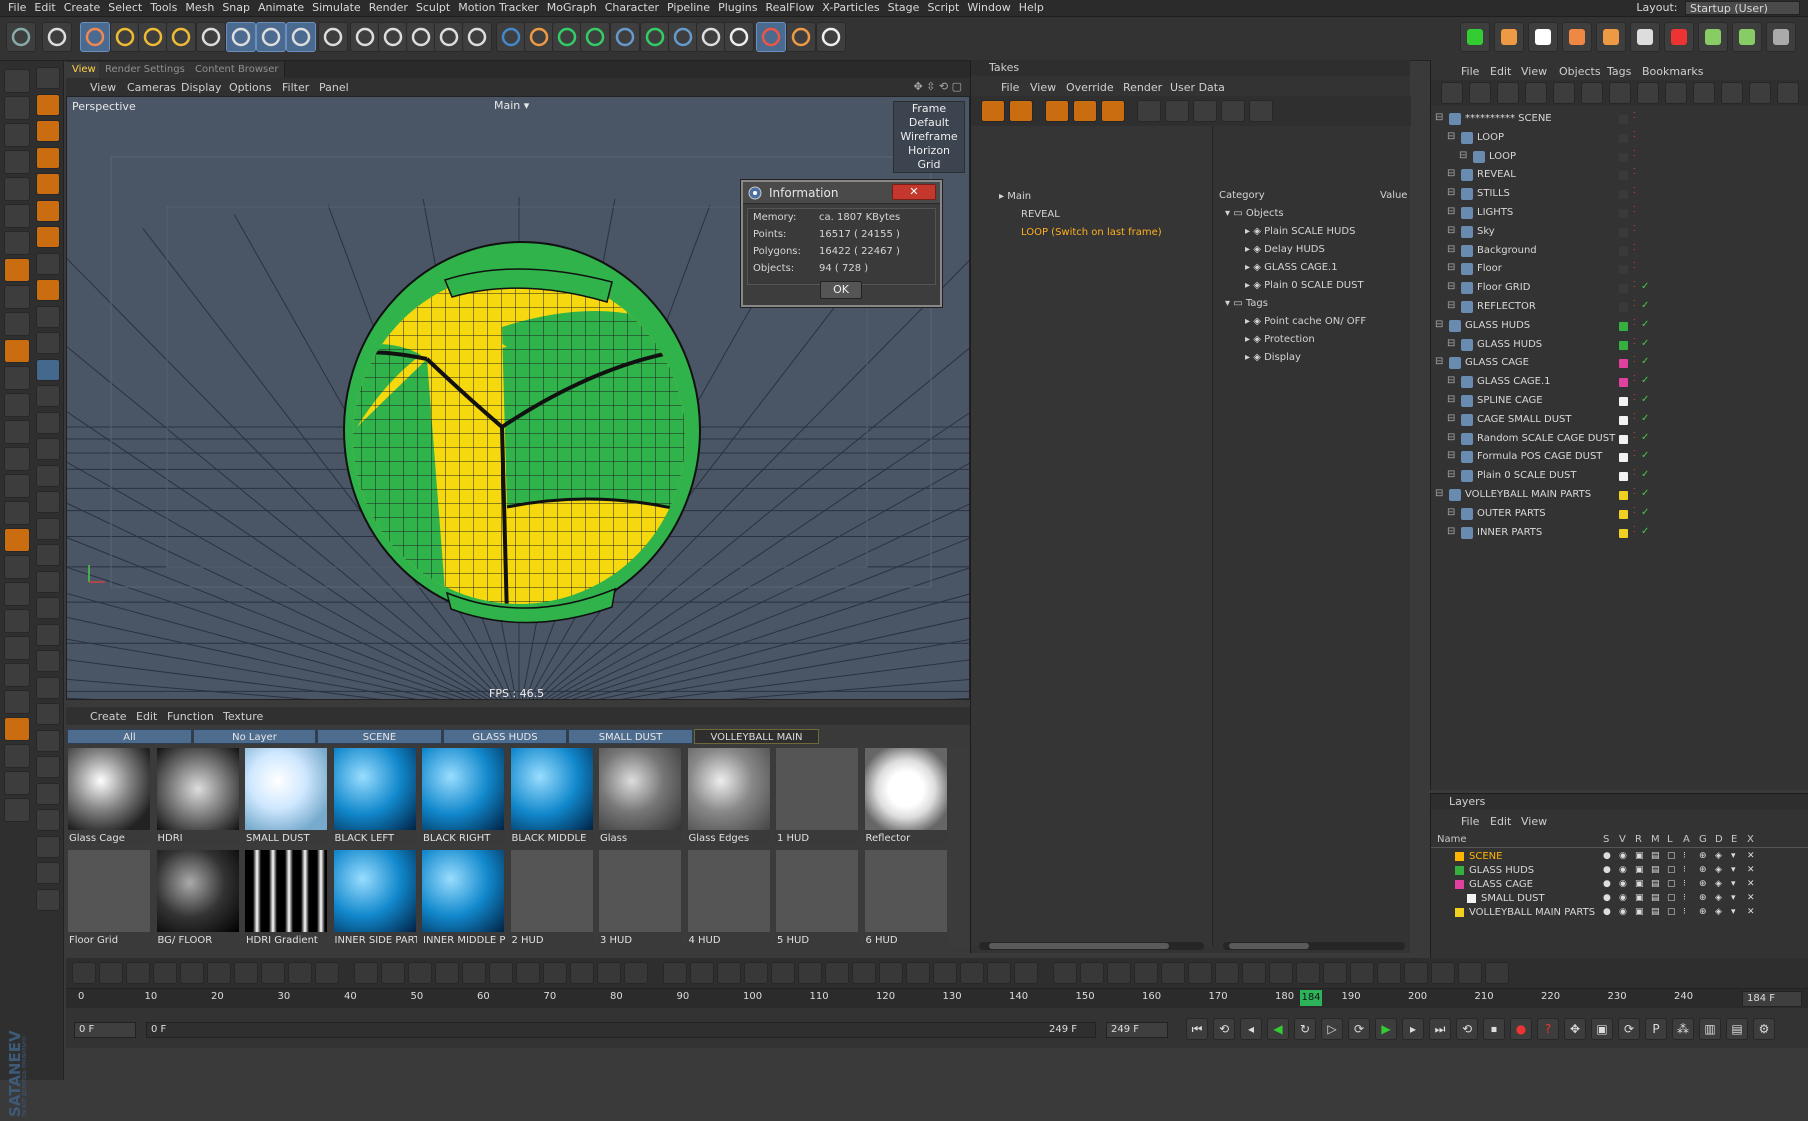  I want to click on layer-tab-glass-huds: GLASS HUDS, so click(505, 736).